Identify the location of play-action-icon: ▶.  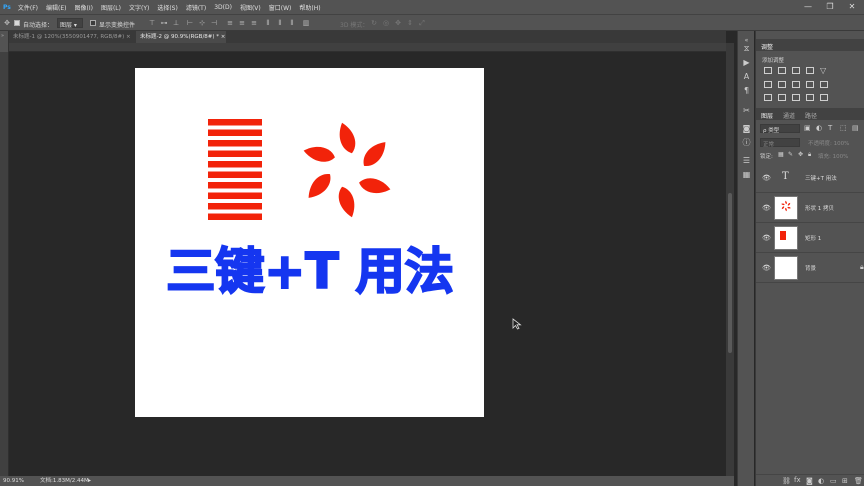
(746, 62).